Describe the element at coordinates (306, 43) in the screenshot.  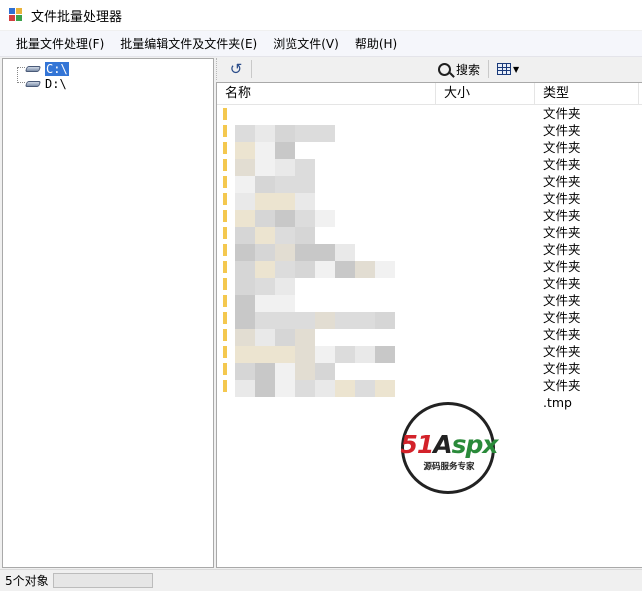
I see `menu-browse: 浏览文件(V)` at that location.